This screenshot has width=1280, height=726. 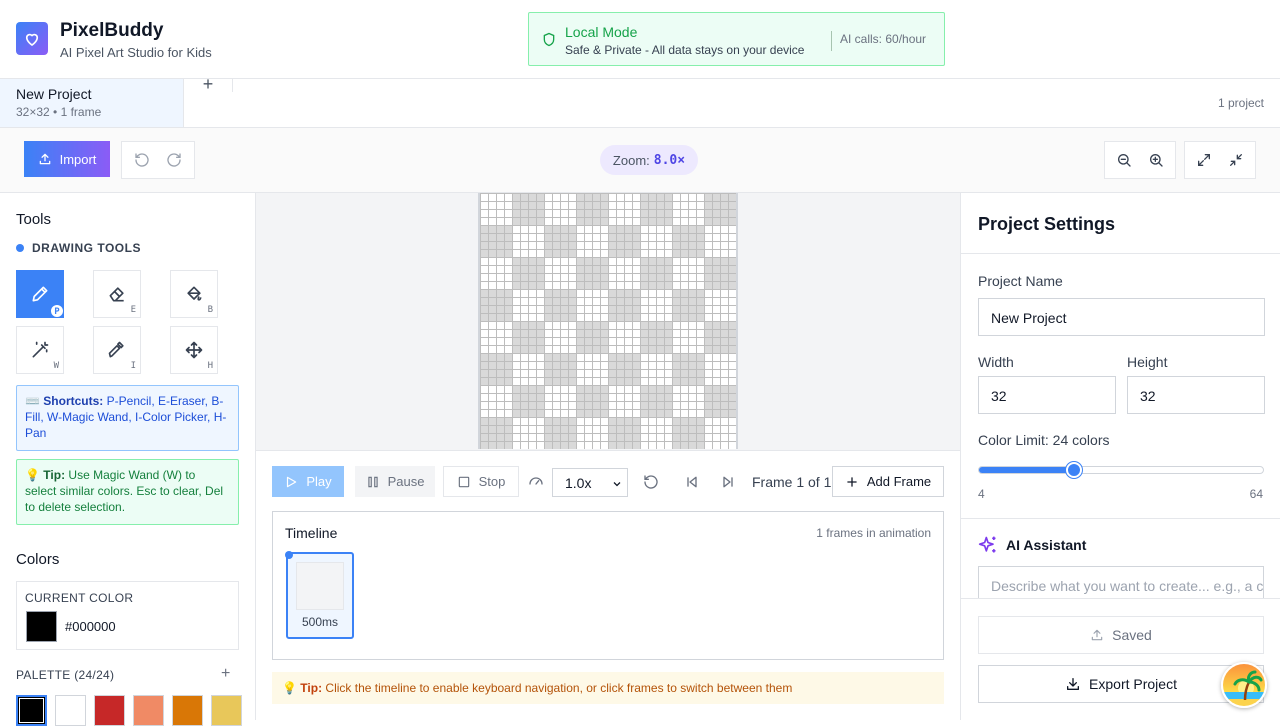 I want to click on pause-label: Pause, so click(x=406, y=481).